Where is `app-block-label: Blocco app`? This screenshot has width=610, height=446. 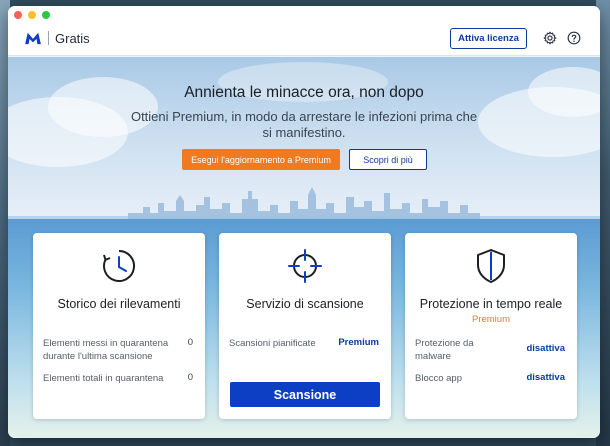
app-block-label: Blocco app is located at coordinates (439, 378).